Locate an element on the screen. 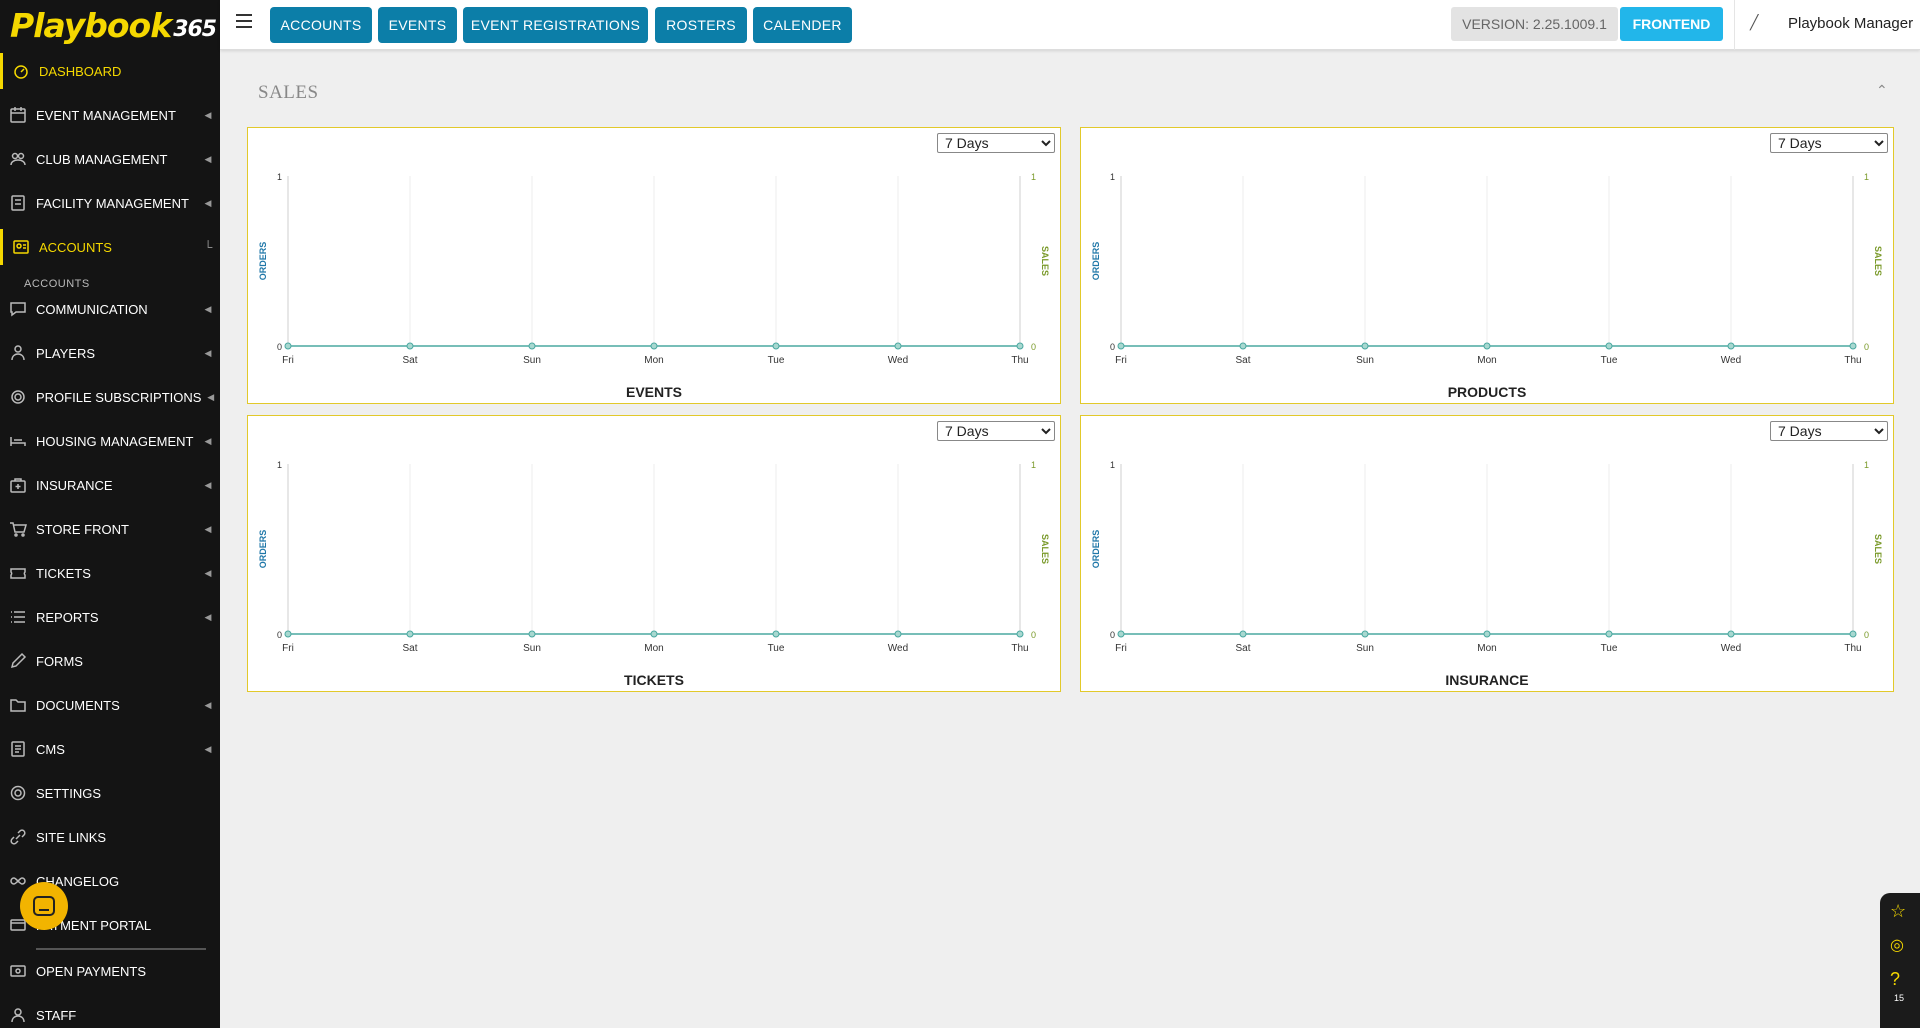  bed-icon is located at coordinates (18, 441).